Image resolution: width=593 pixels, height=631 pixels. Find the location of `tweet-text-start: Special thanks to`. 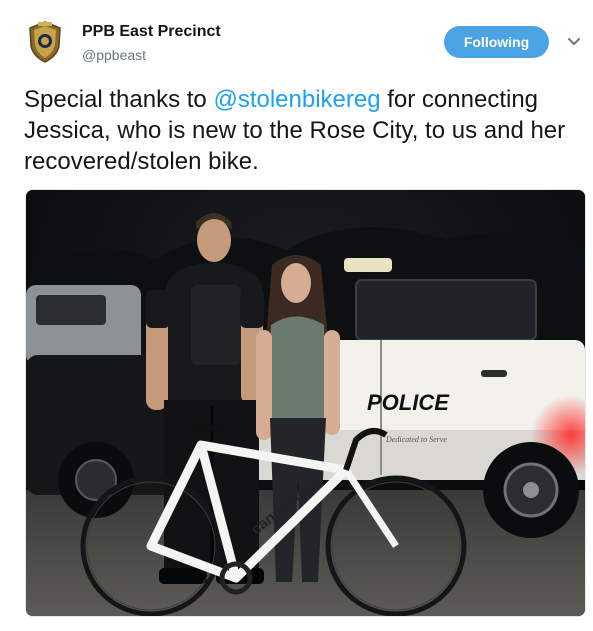

tweet-text-start: Special thanks to is located at coordinates (119, 99).